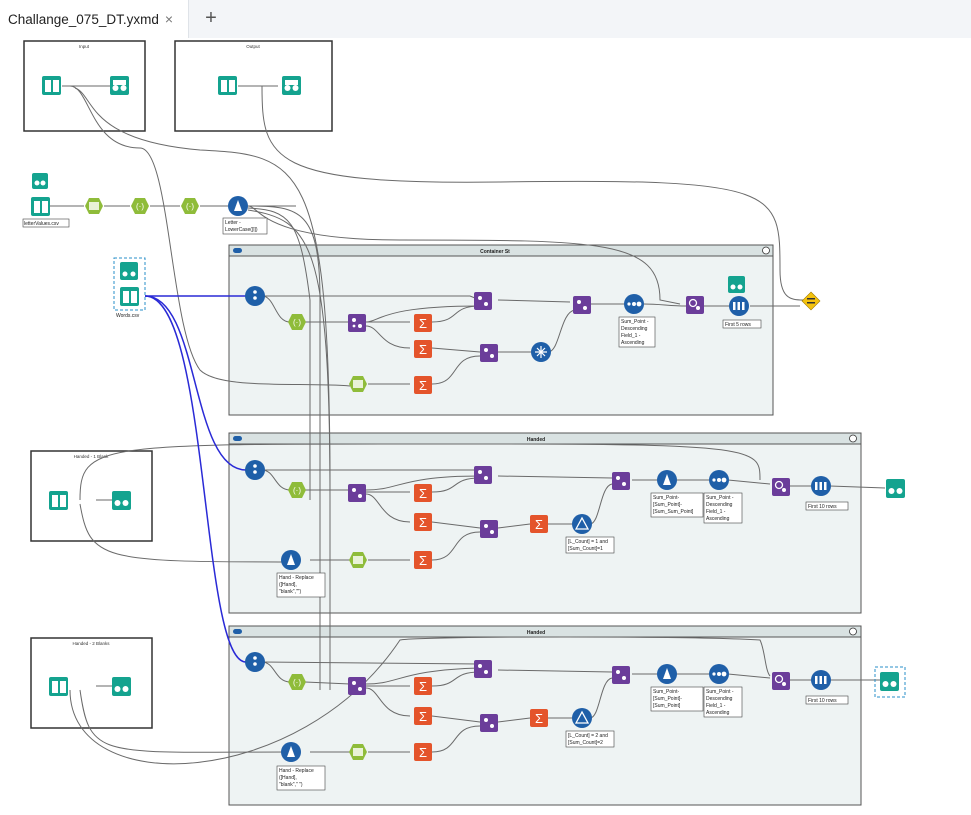 The height and width of the screenshot is (815, 971). I want to click on handed-2-blanks-title: Handed - 2 Blanks, so click(91, 643).